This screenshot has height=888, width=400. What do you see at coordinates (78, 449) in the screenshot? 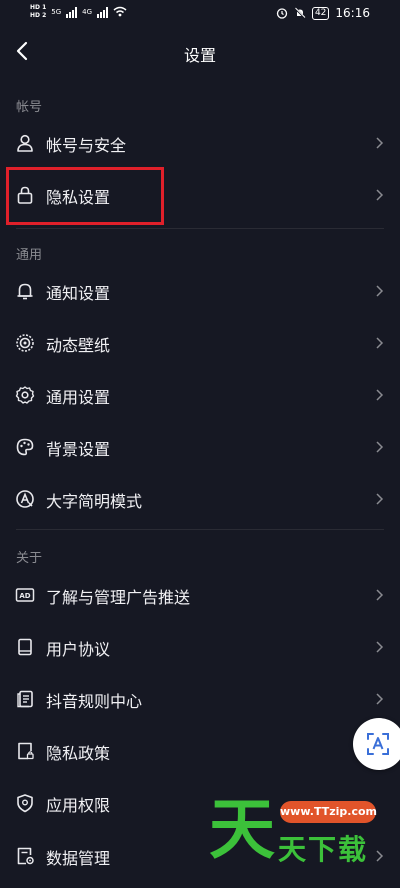
I see `background-settings-label: 背景设置` at bounding box center [78, 449].